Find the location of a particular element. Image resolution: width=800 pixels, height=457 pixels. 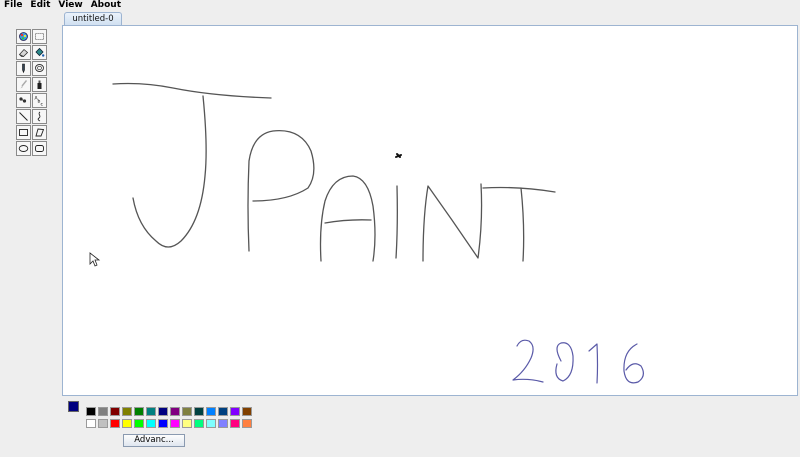

stroke-j-top is located at coordinates (192, 90).